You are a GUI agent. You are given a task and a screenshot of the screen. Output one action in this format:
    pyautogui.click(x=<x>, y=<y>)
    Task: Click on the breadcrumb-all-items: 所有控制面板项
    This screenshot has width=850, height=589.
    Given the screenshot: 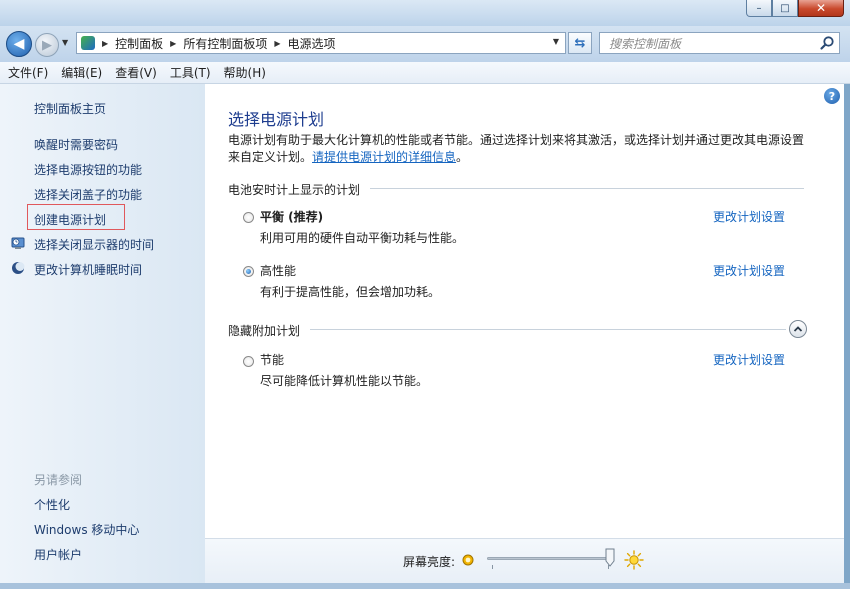 What is the action you would take?
    pyautogui.click(x=225, y=43)
    